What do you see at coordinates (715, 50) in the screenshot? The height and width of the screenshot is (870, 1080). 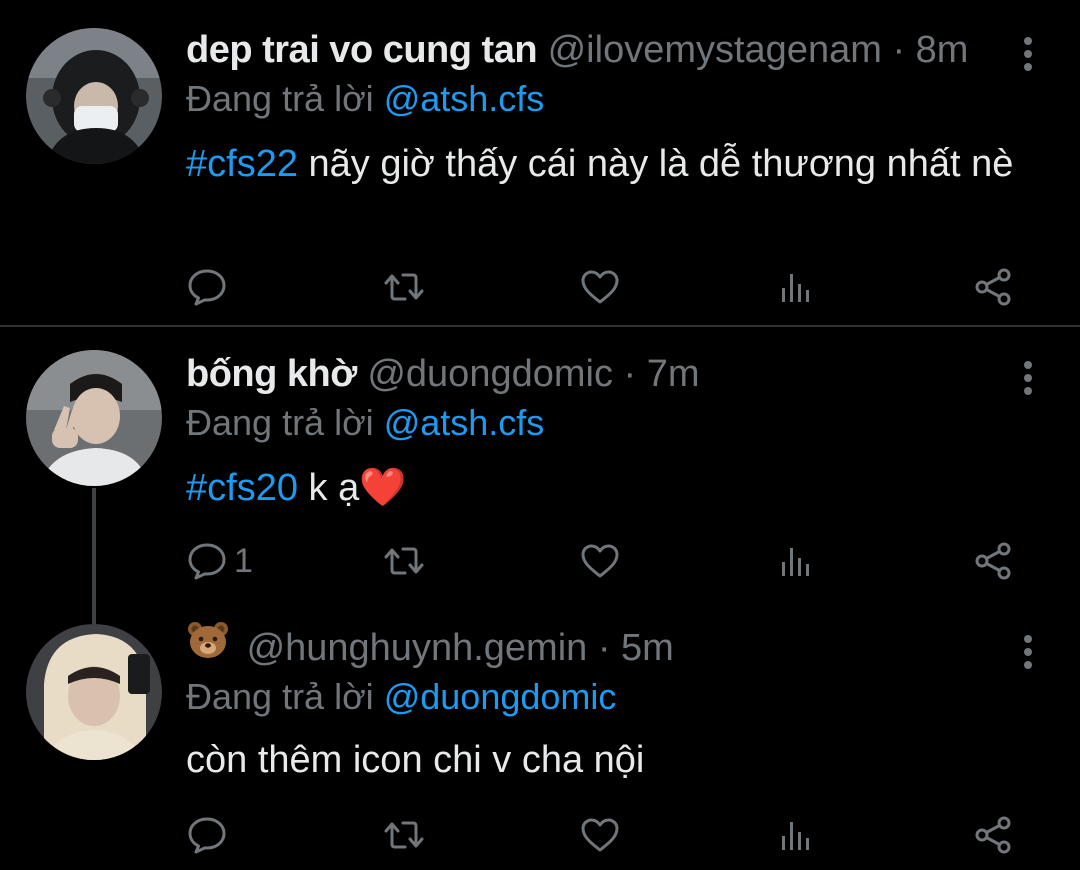 I see `user-handle: @ilovemystagenam` at bounding box center [715, 50].